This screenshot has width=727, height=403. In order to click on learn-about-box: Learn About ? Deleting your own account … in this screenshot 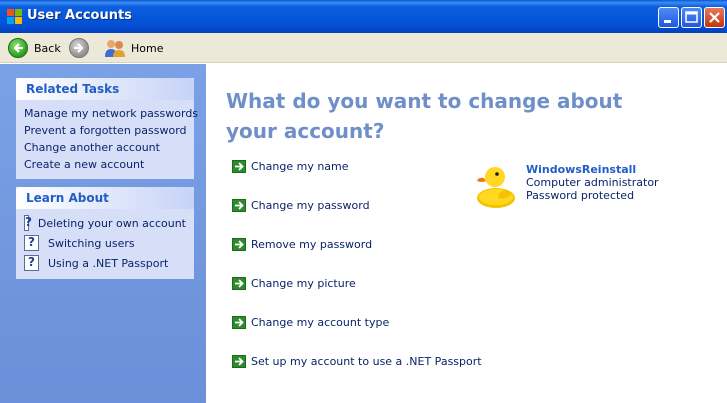, I will do `click(105, 233)`.